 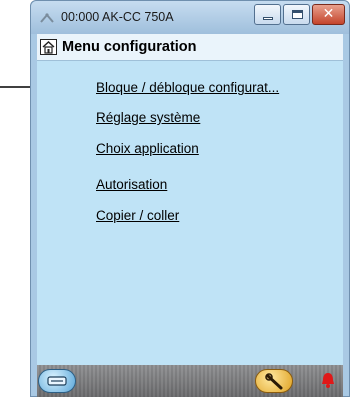 I want to click on service-tool-button, so click(x=274, y=381).